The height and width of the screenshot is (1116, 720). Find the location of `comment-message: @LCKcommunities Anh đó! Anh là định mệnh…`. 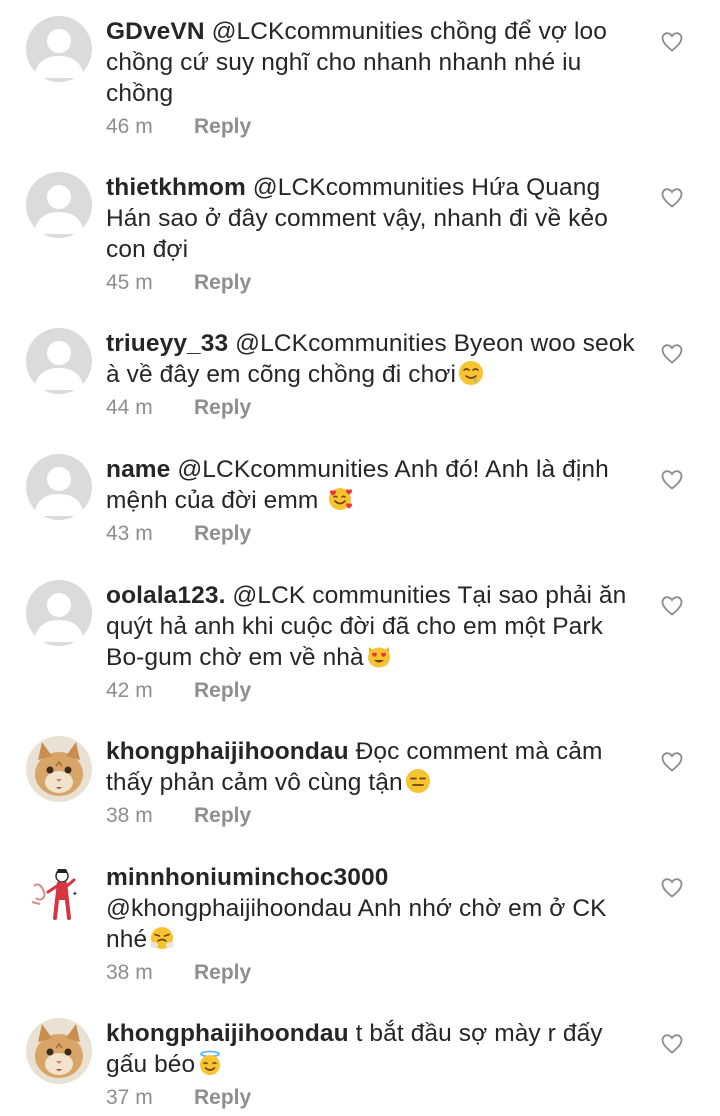

comment-message: @LCKcommunities Anh đó! Anh là định mệnh… is located at coordinates (357, 485).